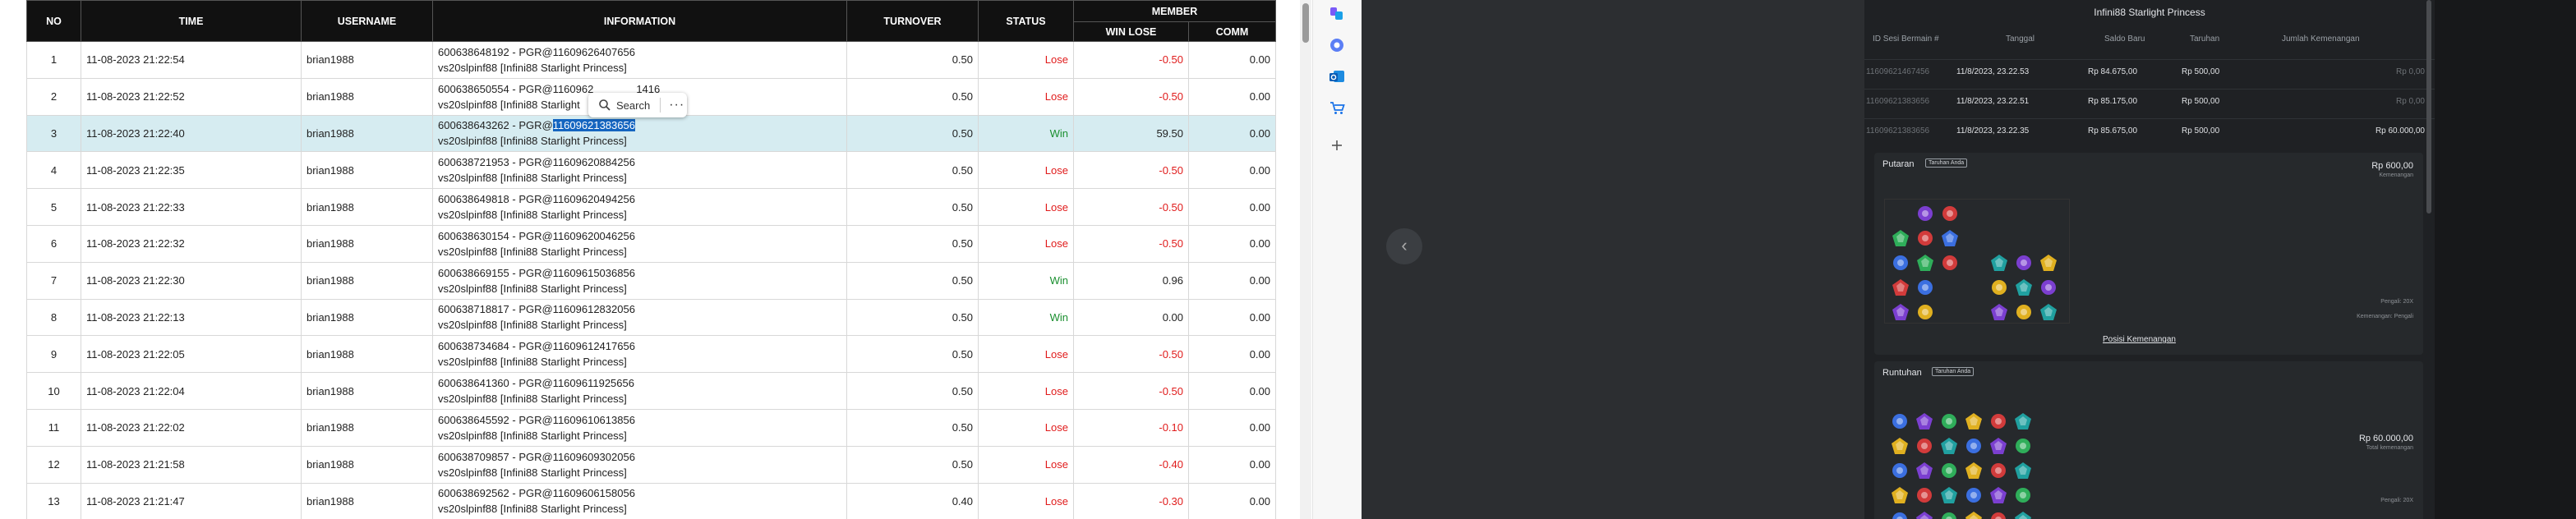 The width and height of the screenshot is (2576, 519). I want to click on header-information: INFORMATION, so click(639, 21).